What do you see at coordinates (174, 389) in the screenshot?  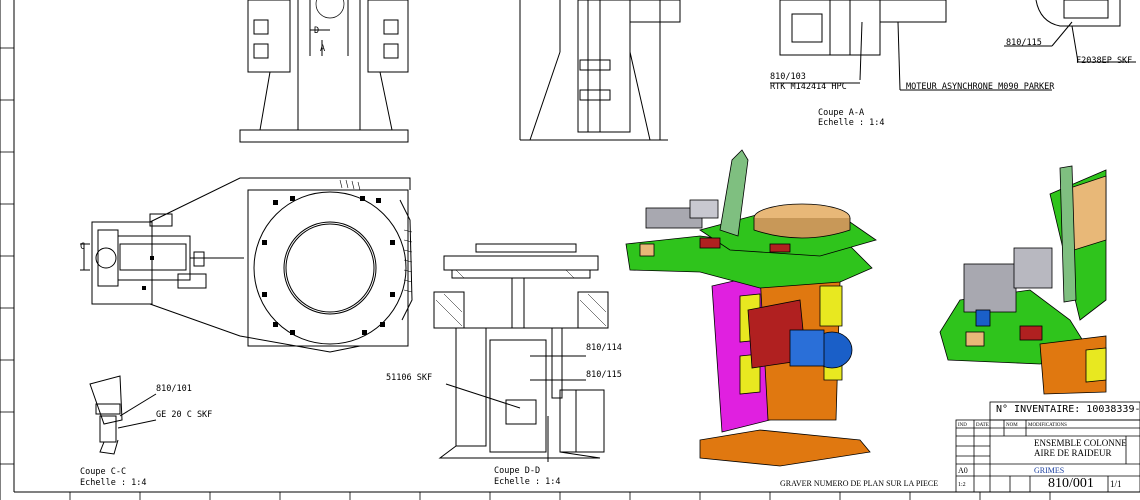 I see `ref-810-101: 810/101` at bounding box center [174, 389].